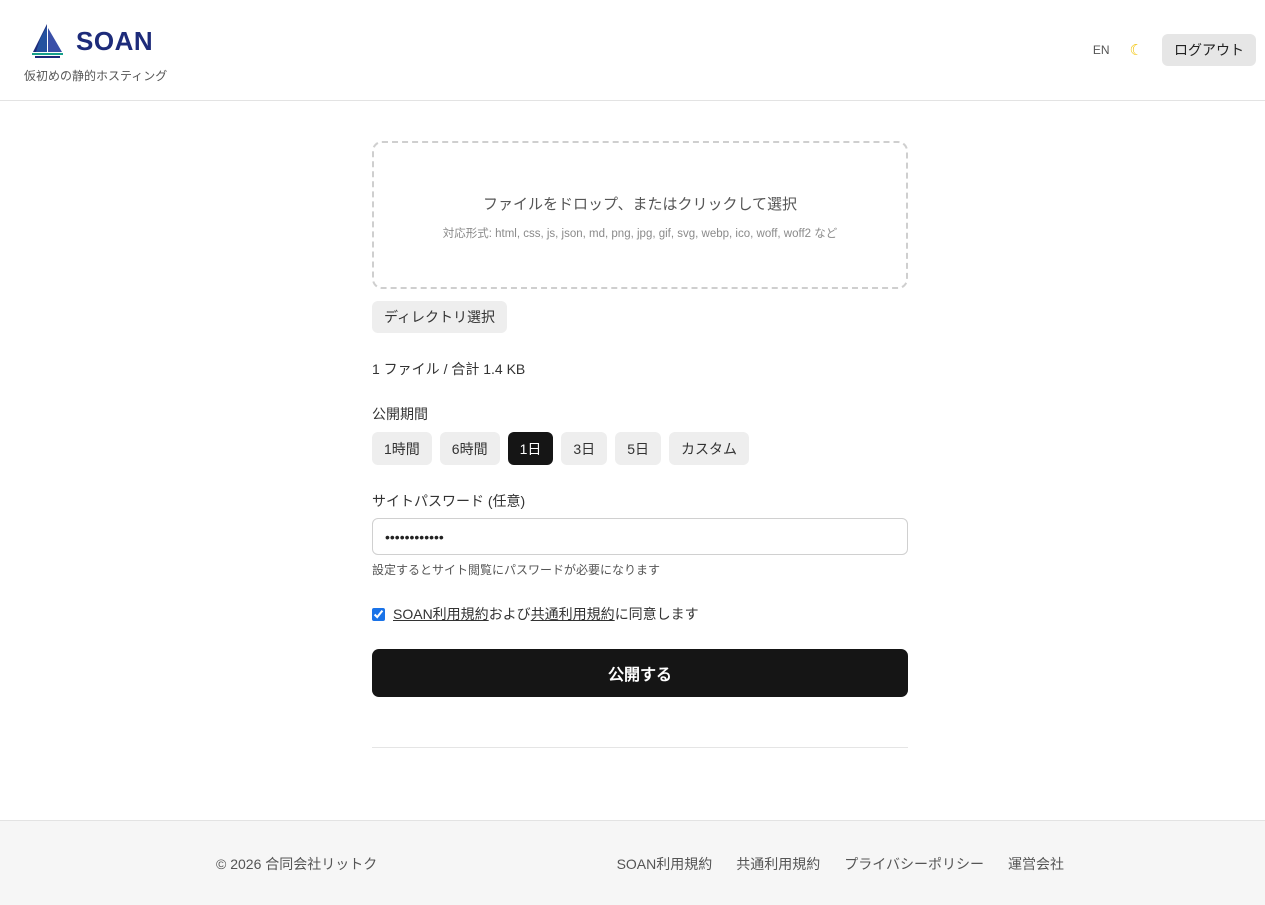  Describe the element at coordinates (1101, 50) in the screenshot. I see `language-toggle: EN` at that location.